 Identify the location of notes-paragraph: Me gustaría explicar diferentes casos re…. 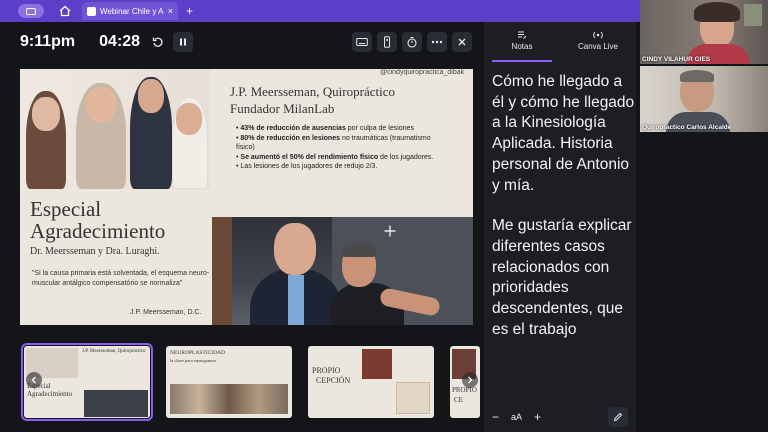
(562, 277).